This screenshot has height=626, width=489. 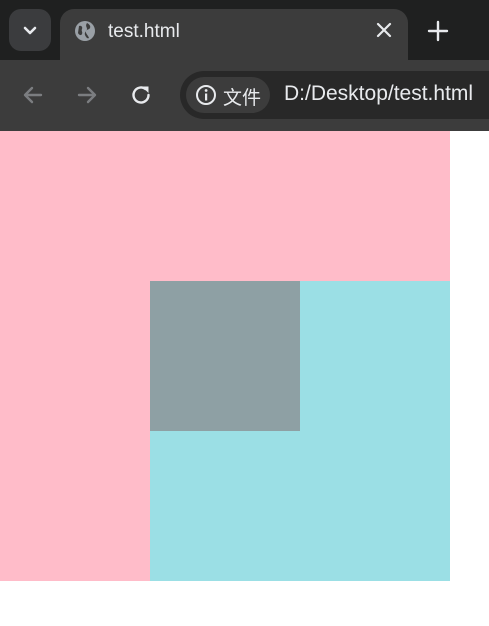 I want to click on tab-search-button, so click(x=30, y=30).